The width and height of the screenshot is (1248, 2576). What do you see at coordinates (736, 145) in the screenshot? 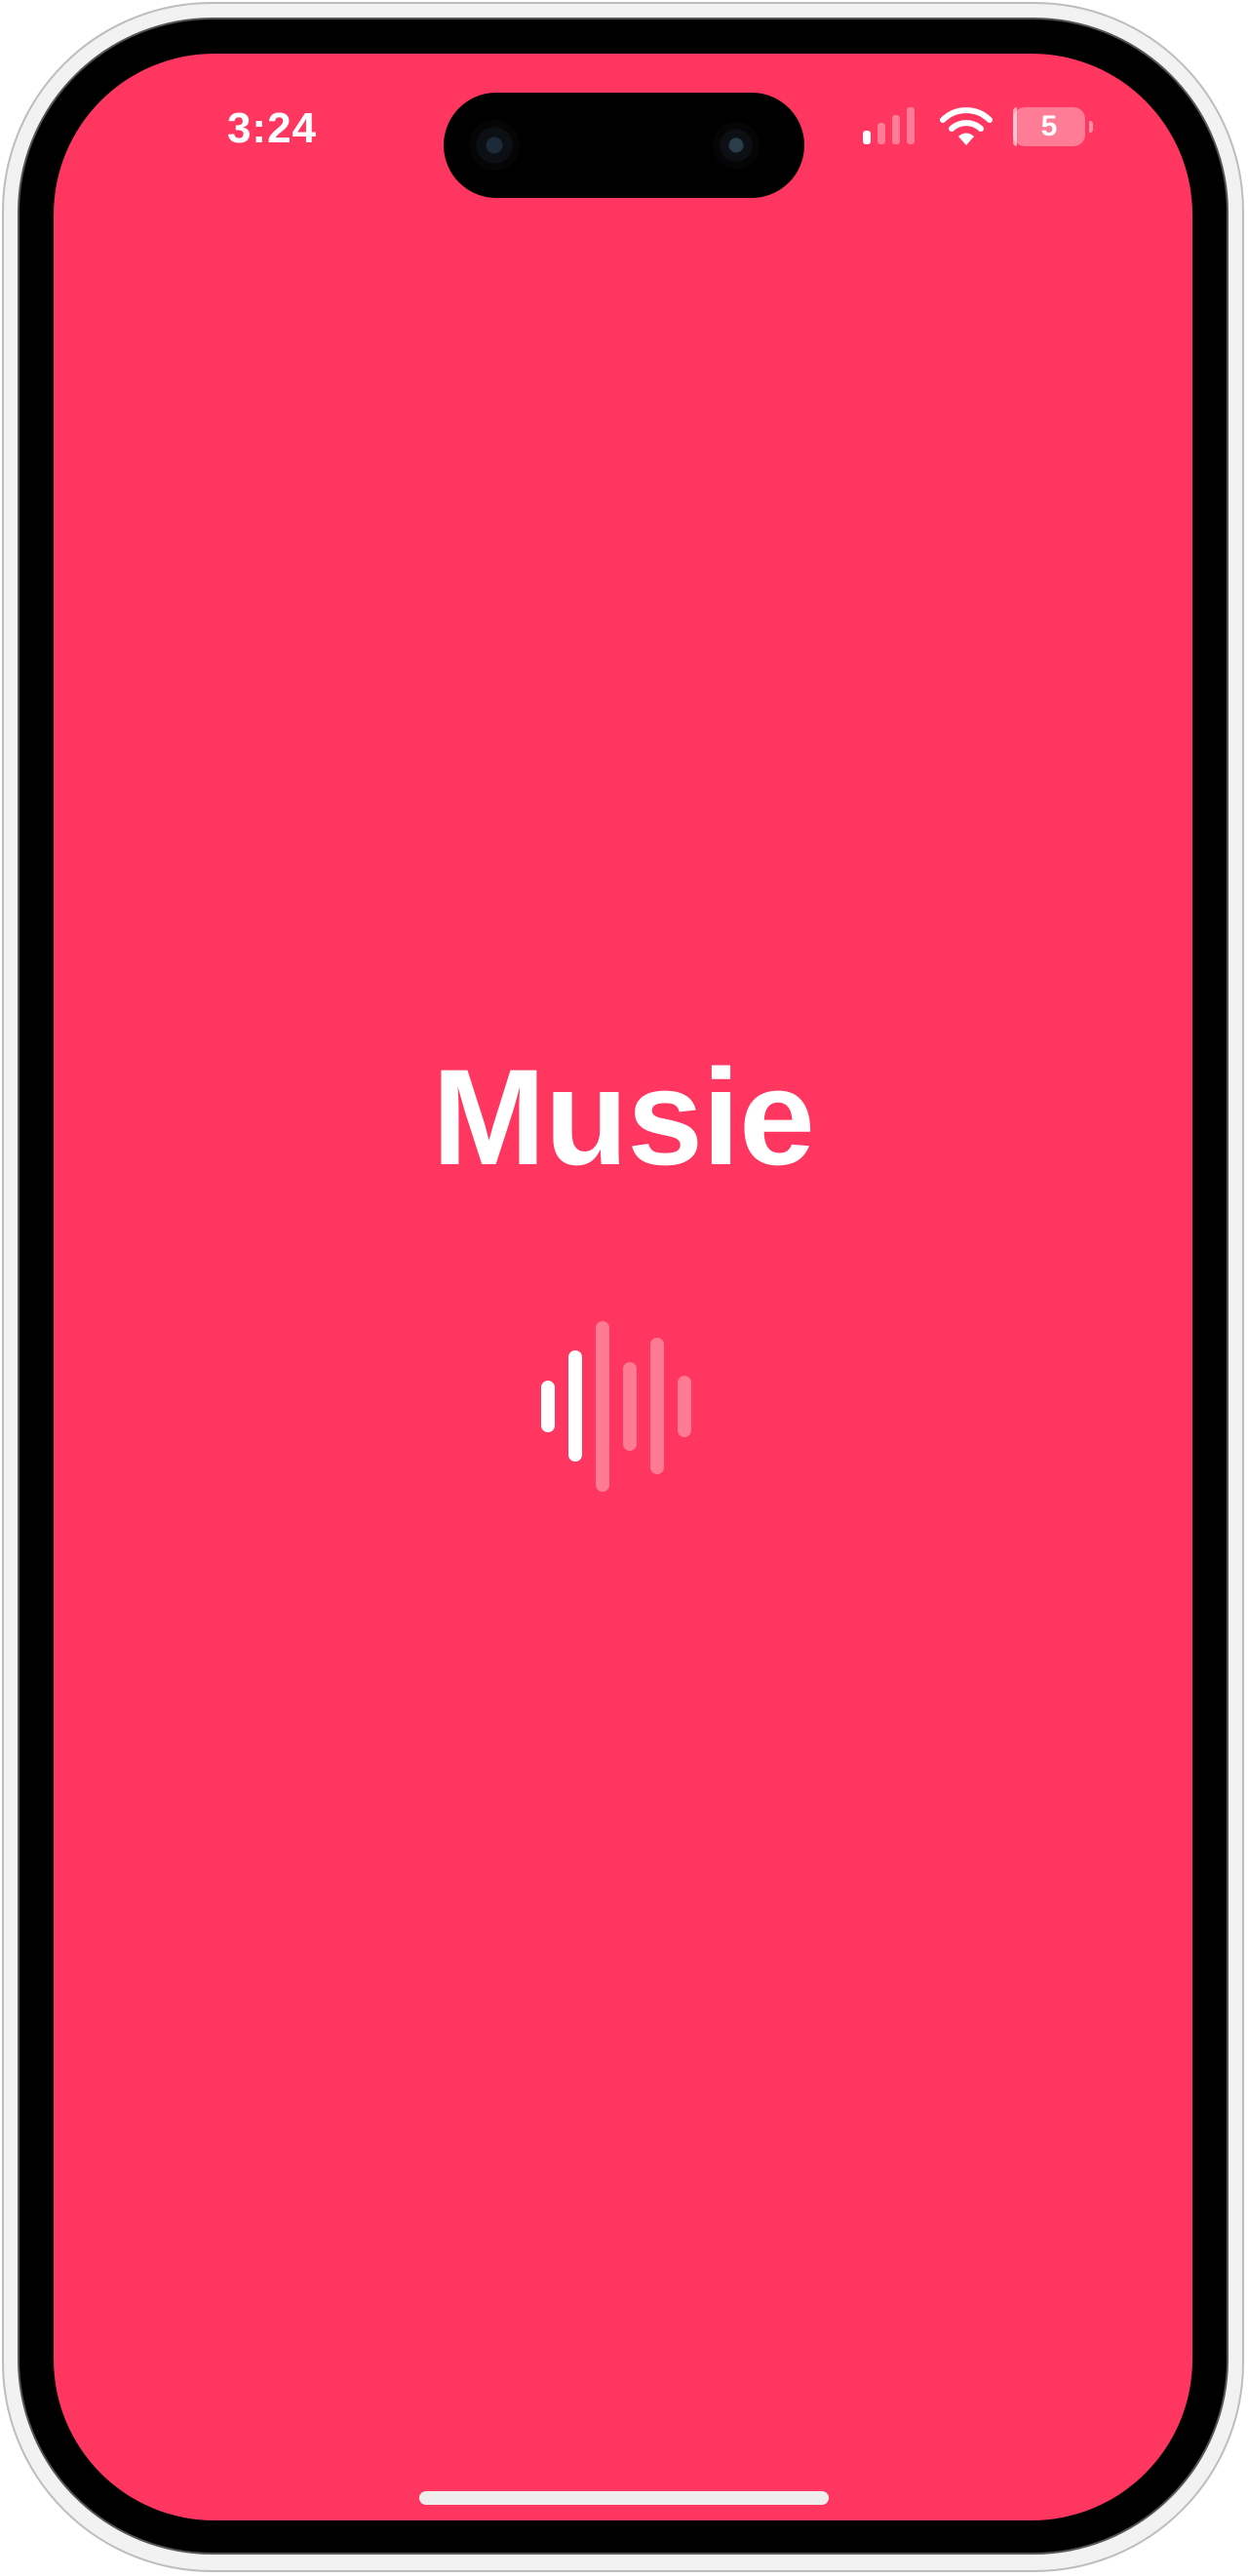
I see `front-camera-icon` at bounding box center [736, 145].